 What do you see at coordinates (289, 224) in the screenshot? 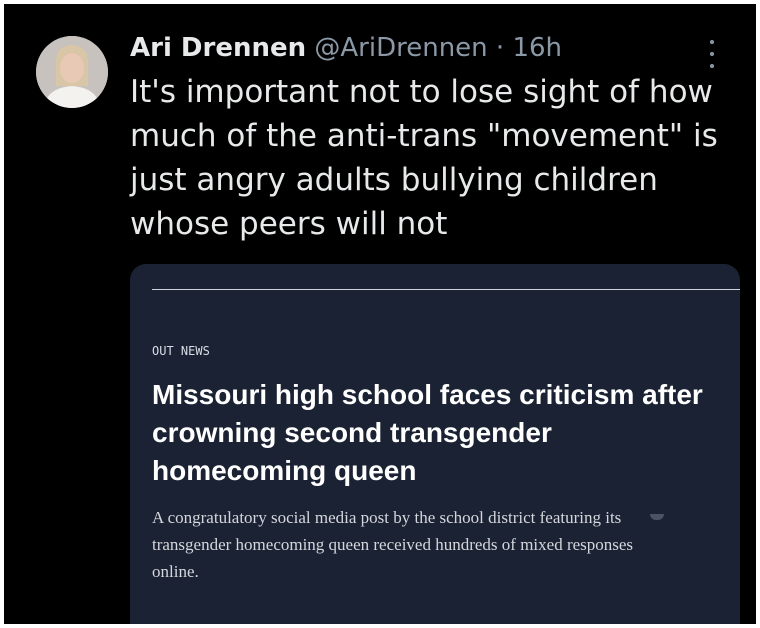
I see `tweet-text-line: whose peers will not` at bounding box center [289, 224].